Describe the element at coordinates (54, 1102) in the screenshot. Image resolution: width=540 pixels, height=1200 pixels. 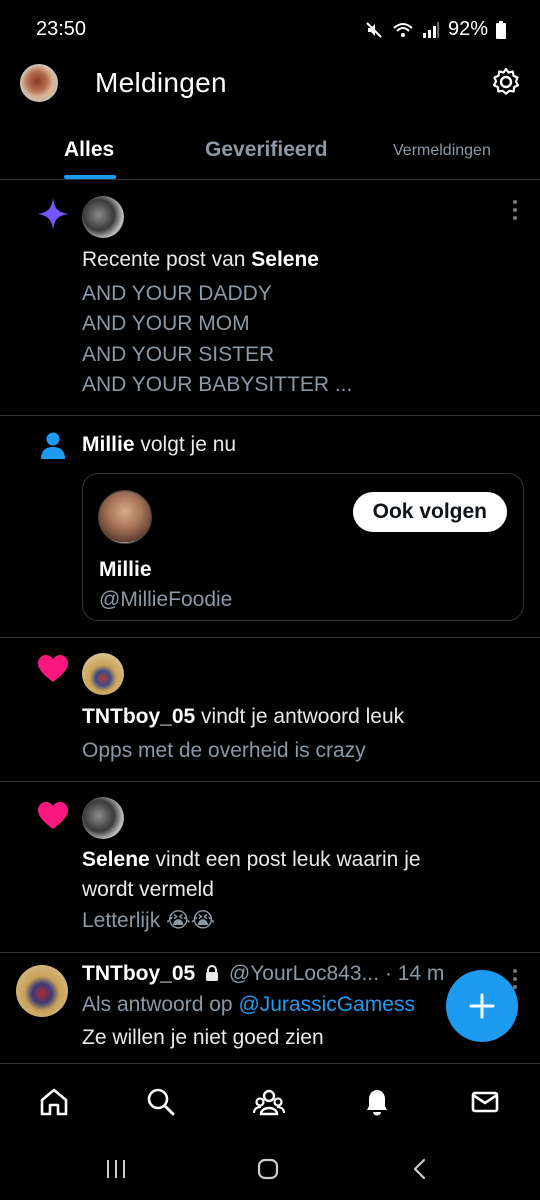
I see `home-icon` at that location.